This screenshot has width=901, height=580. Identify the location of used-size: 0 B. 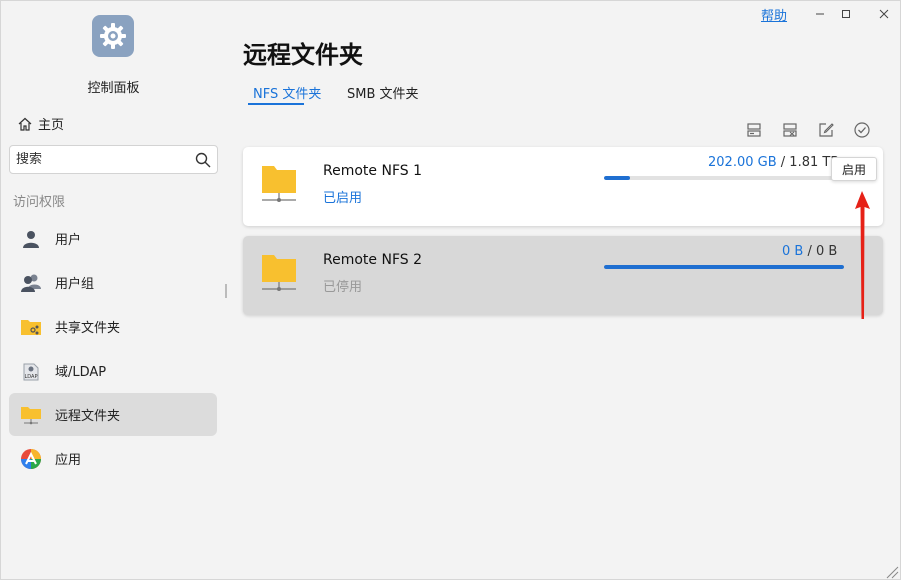
(793, 251).